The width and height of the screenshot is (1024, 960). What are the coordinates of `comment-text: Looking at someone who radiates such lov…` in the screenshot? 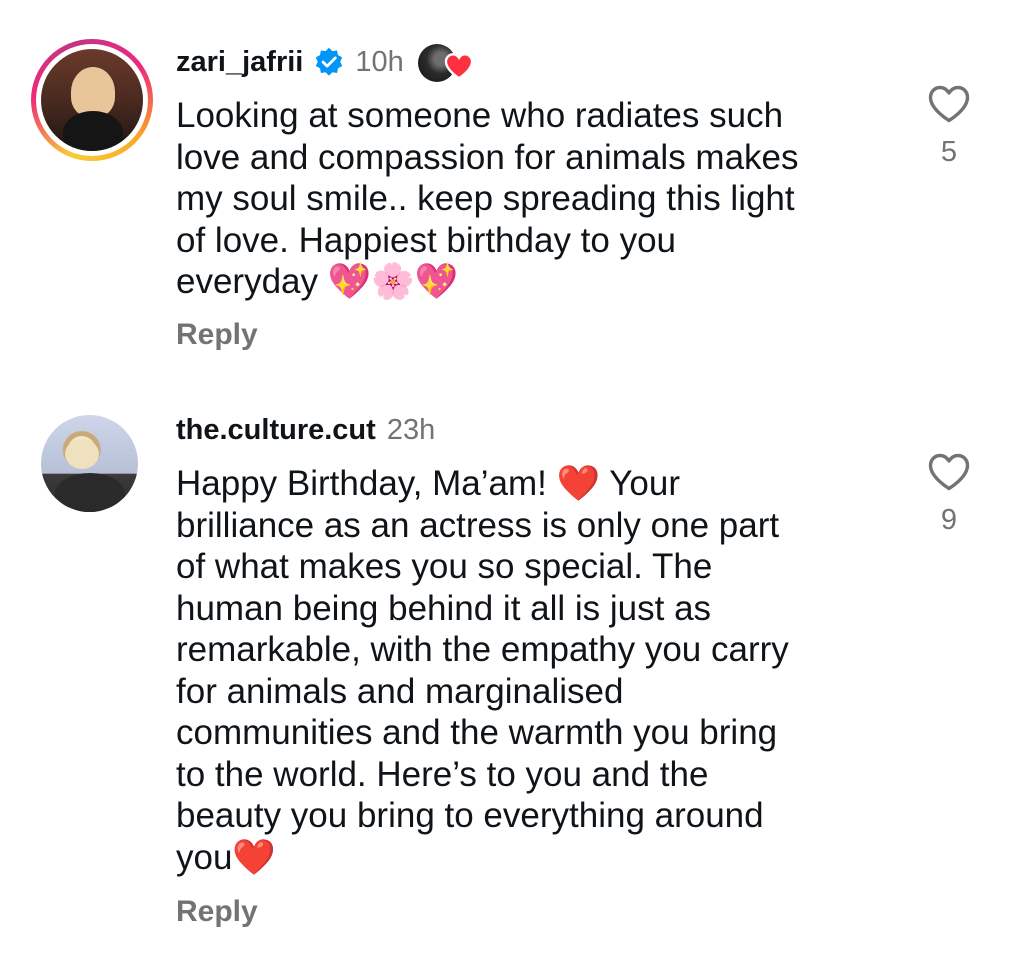 It's located at (487, 198).